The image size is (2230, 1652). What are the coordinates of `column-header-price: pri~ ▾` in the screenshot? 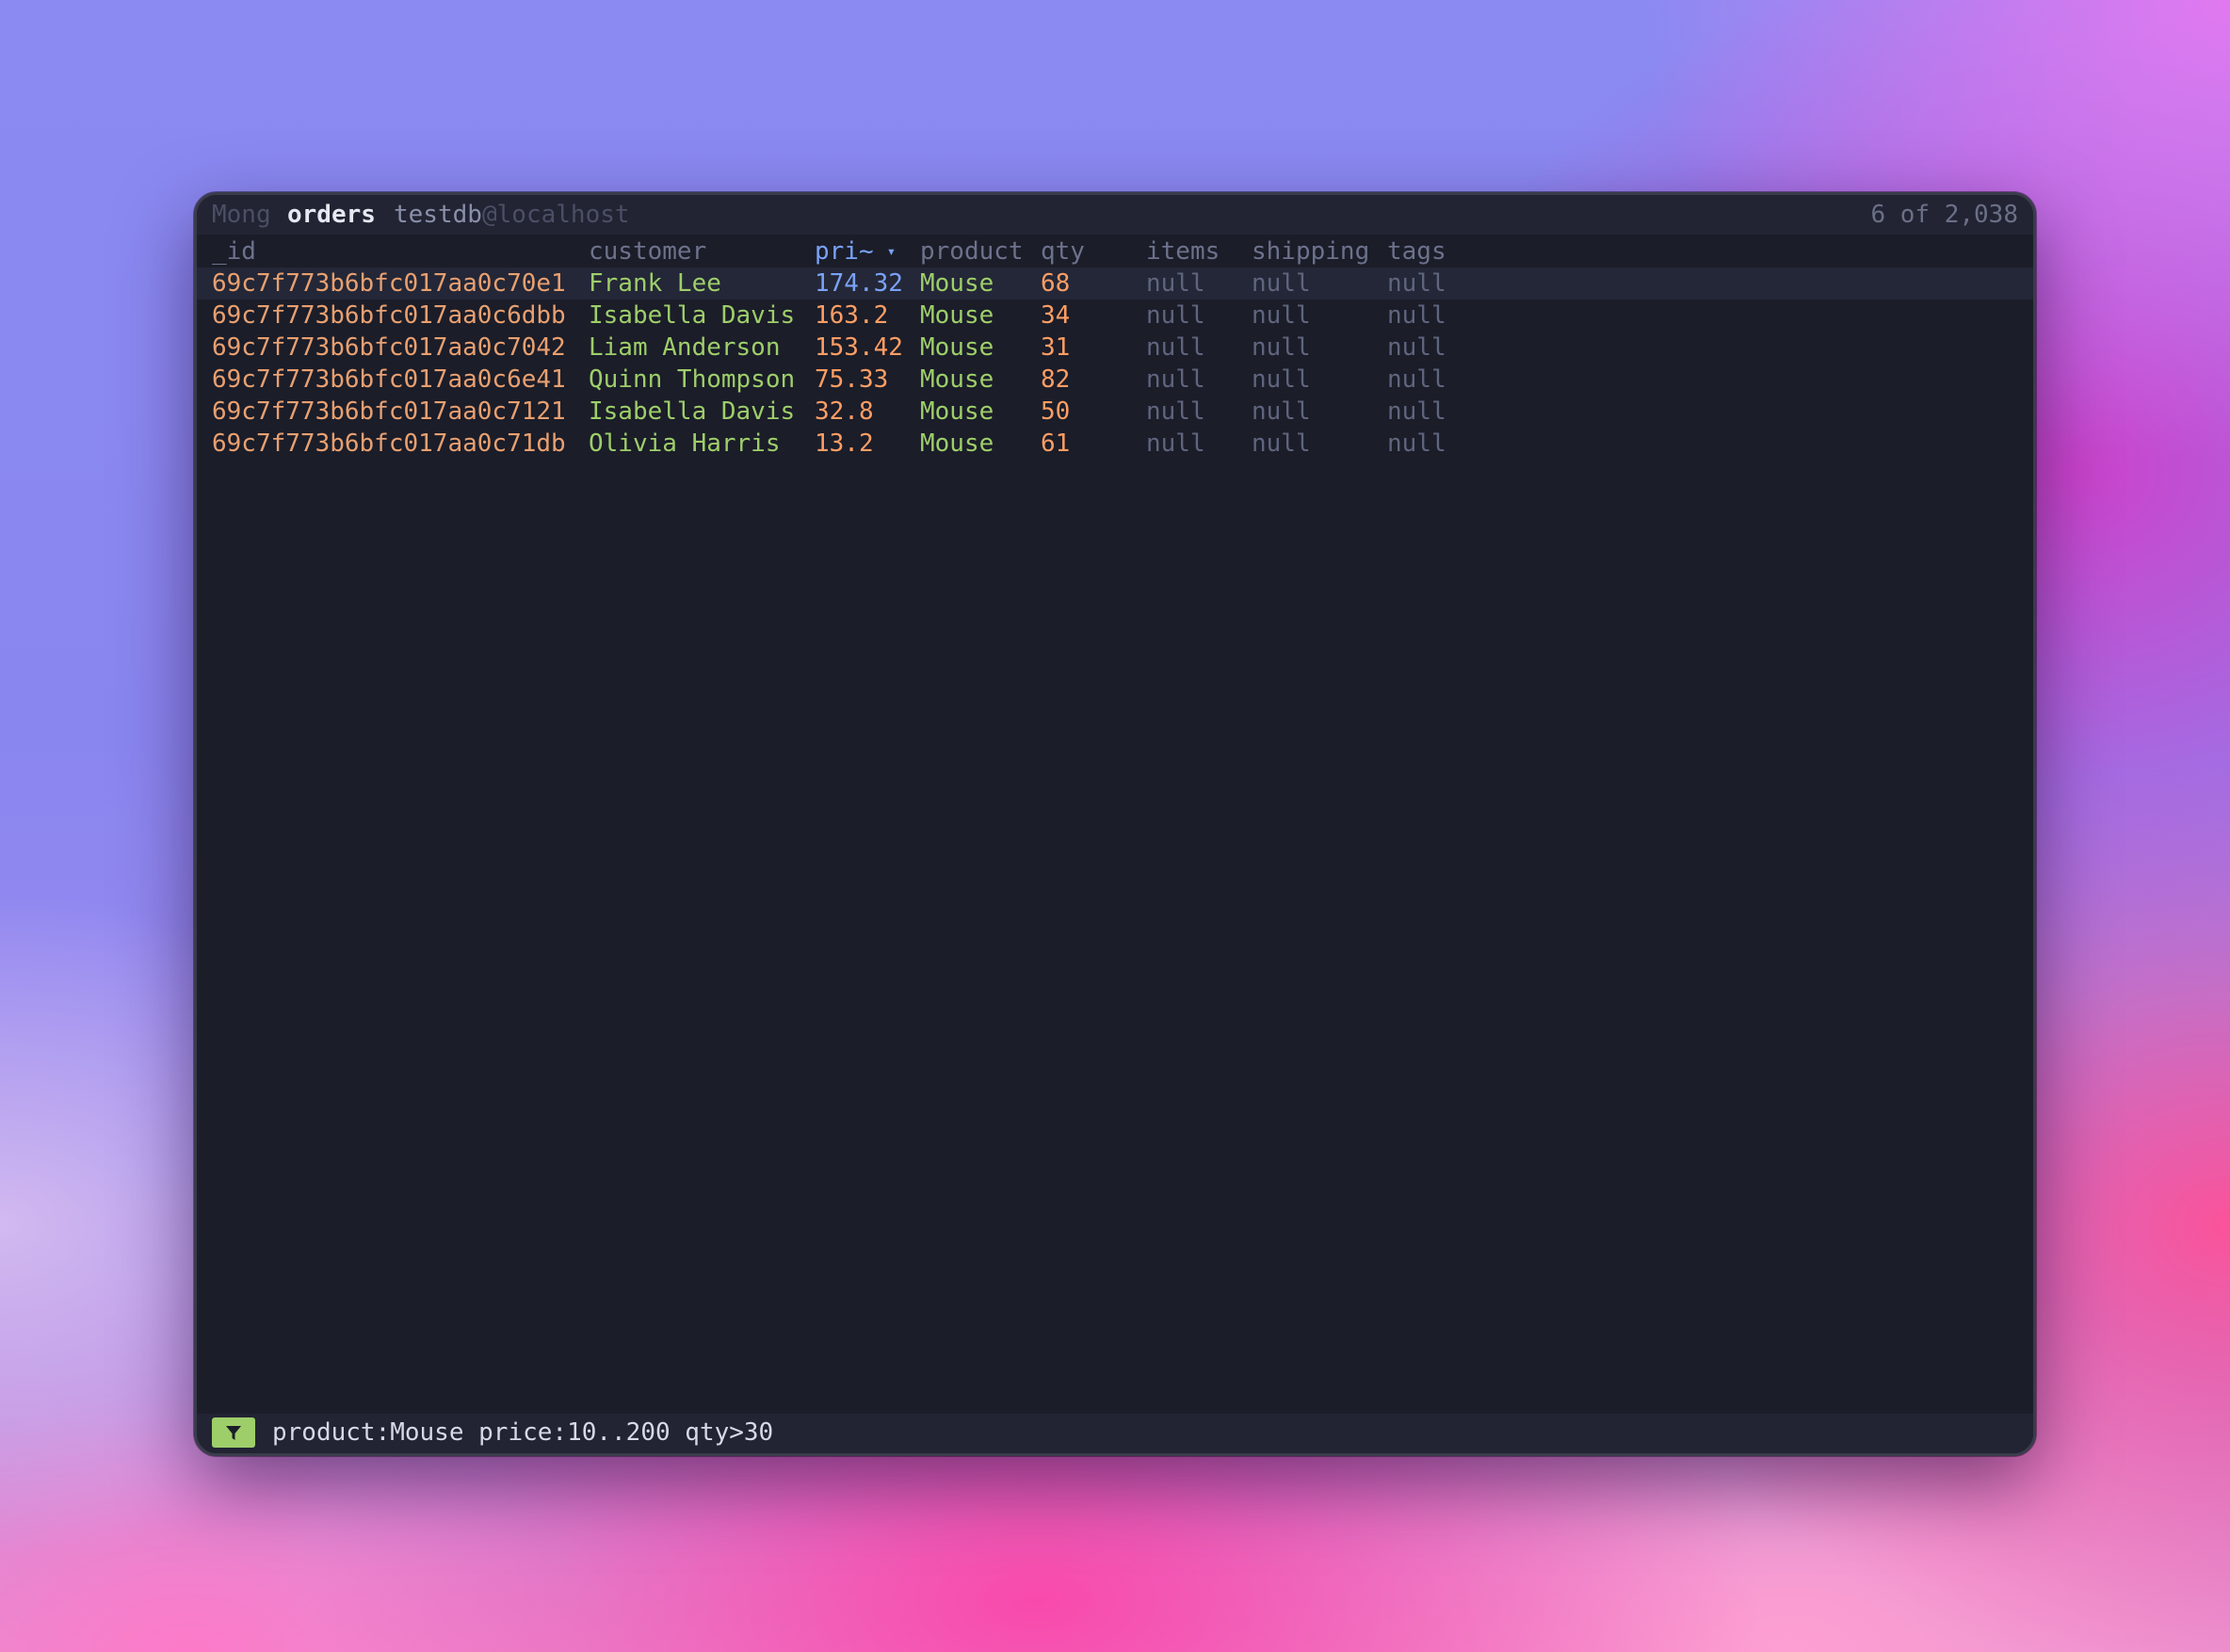 It's located at (856, 252).